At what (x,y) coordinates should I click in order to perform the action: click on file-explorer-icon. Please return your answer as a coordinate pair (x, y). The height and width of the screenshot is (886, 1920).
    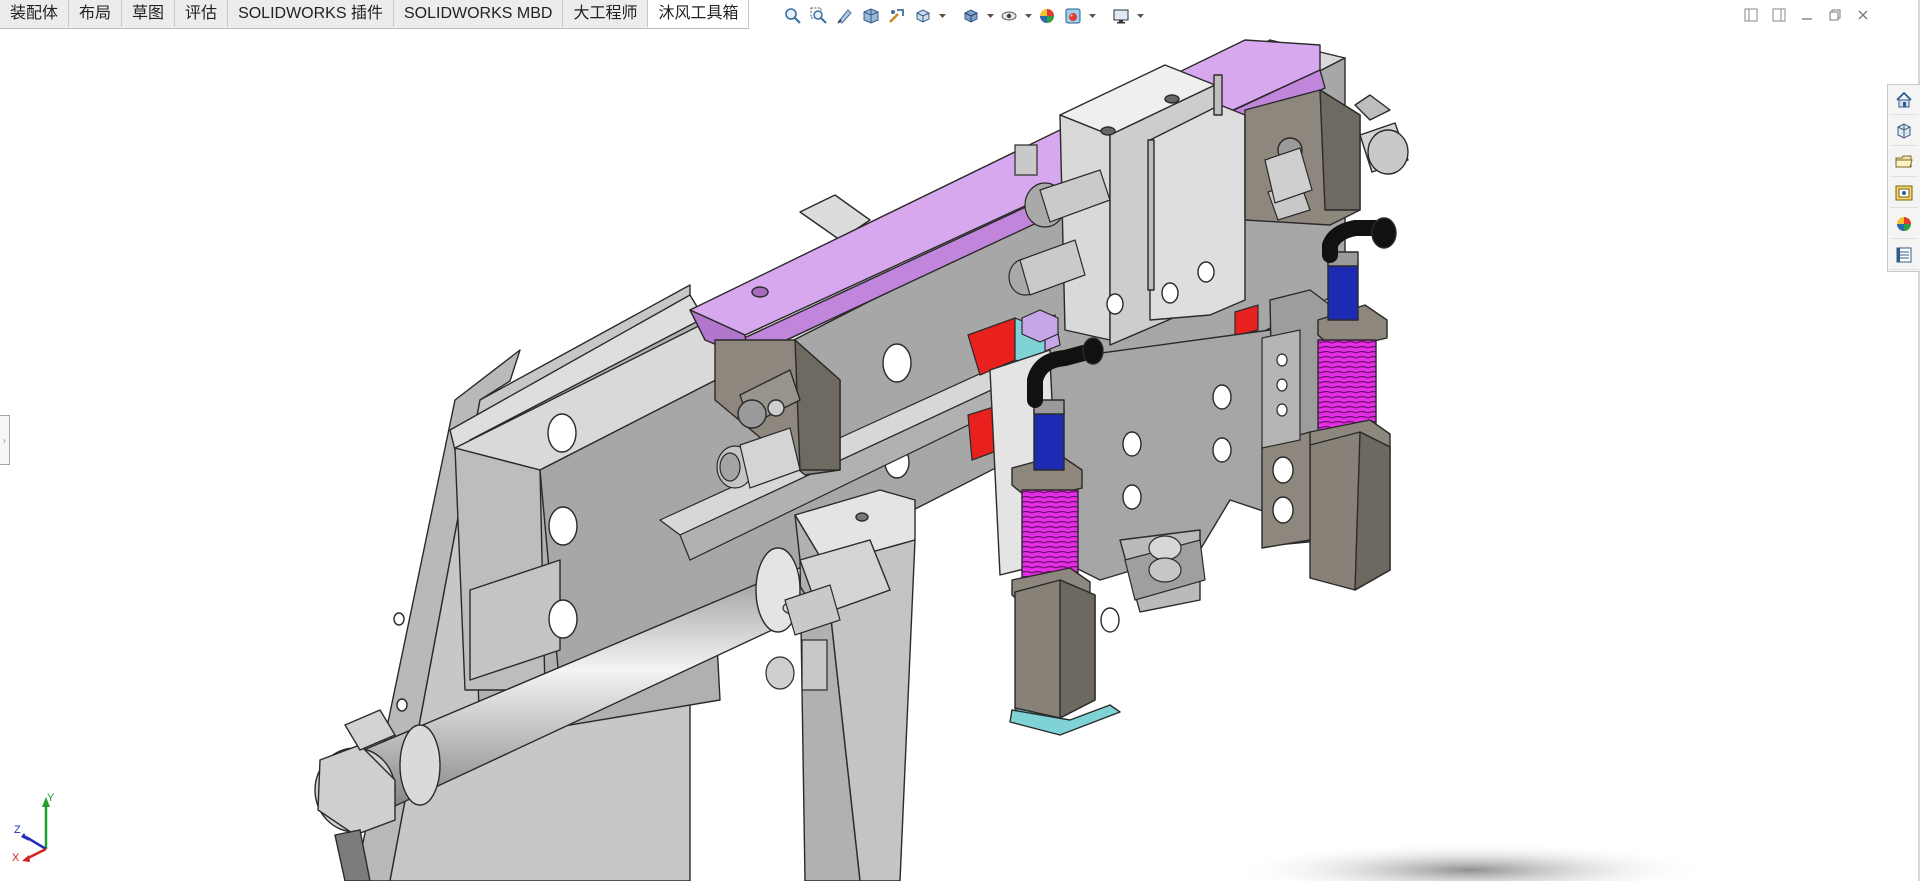
    Looking at the image, I should click on (1904, 162).